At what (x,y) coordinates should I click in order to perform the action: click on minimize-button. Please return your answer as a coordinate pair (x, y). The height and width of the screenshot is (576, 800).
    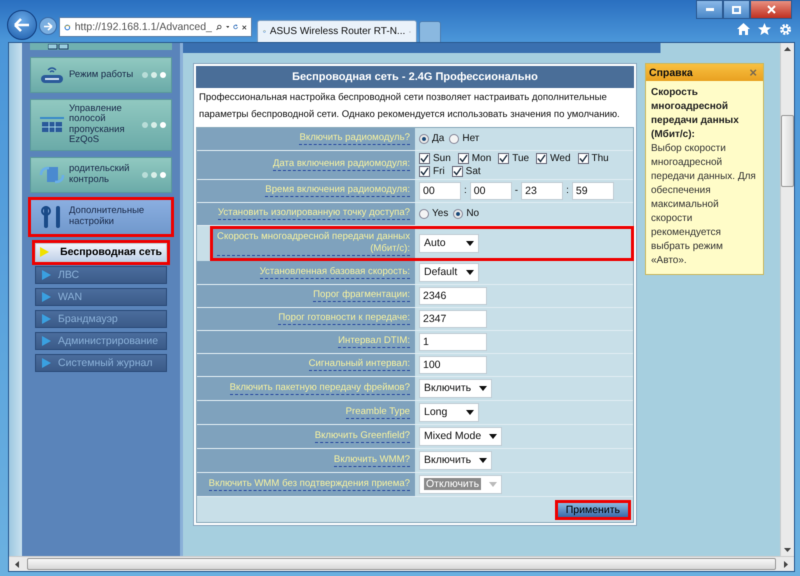
    Looking at the image, I should click on (709, 9).